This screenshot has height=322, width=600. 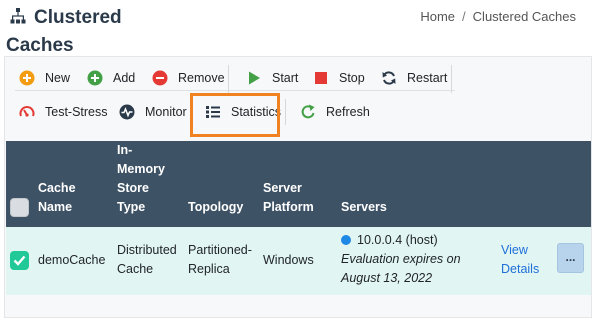 I want to click on monitor-label: Monitor, so click(x=166, y=112).